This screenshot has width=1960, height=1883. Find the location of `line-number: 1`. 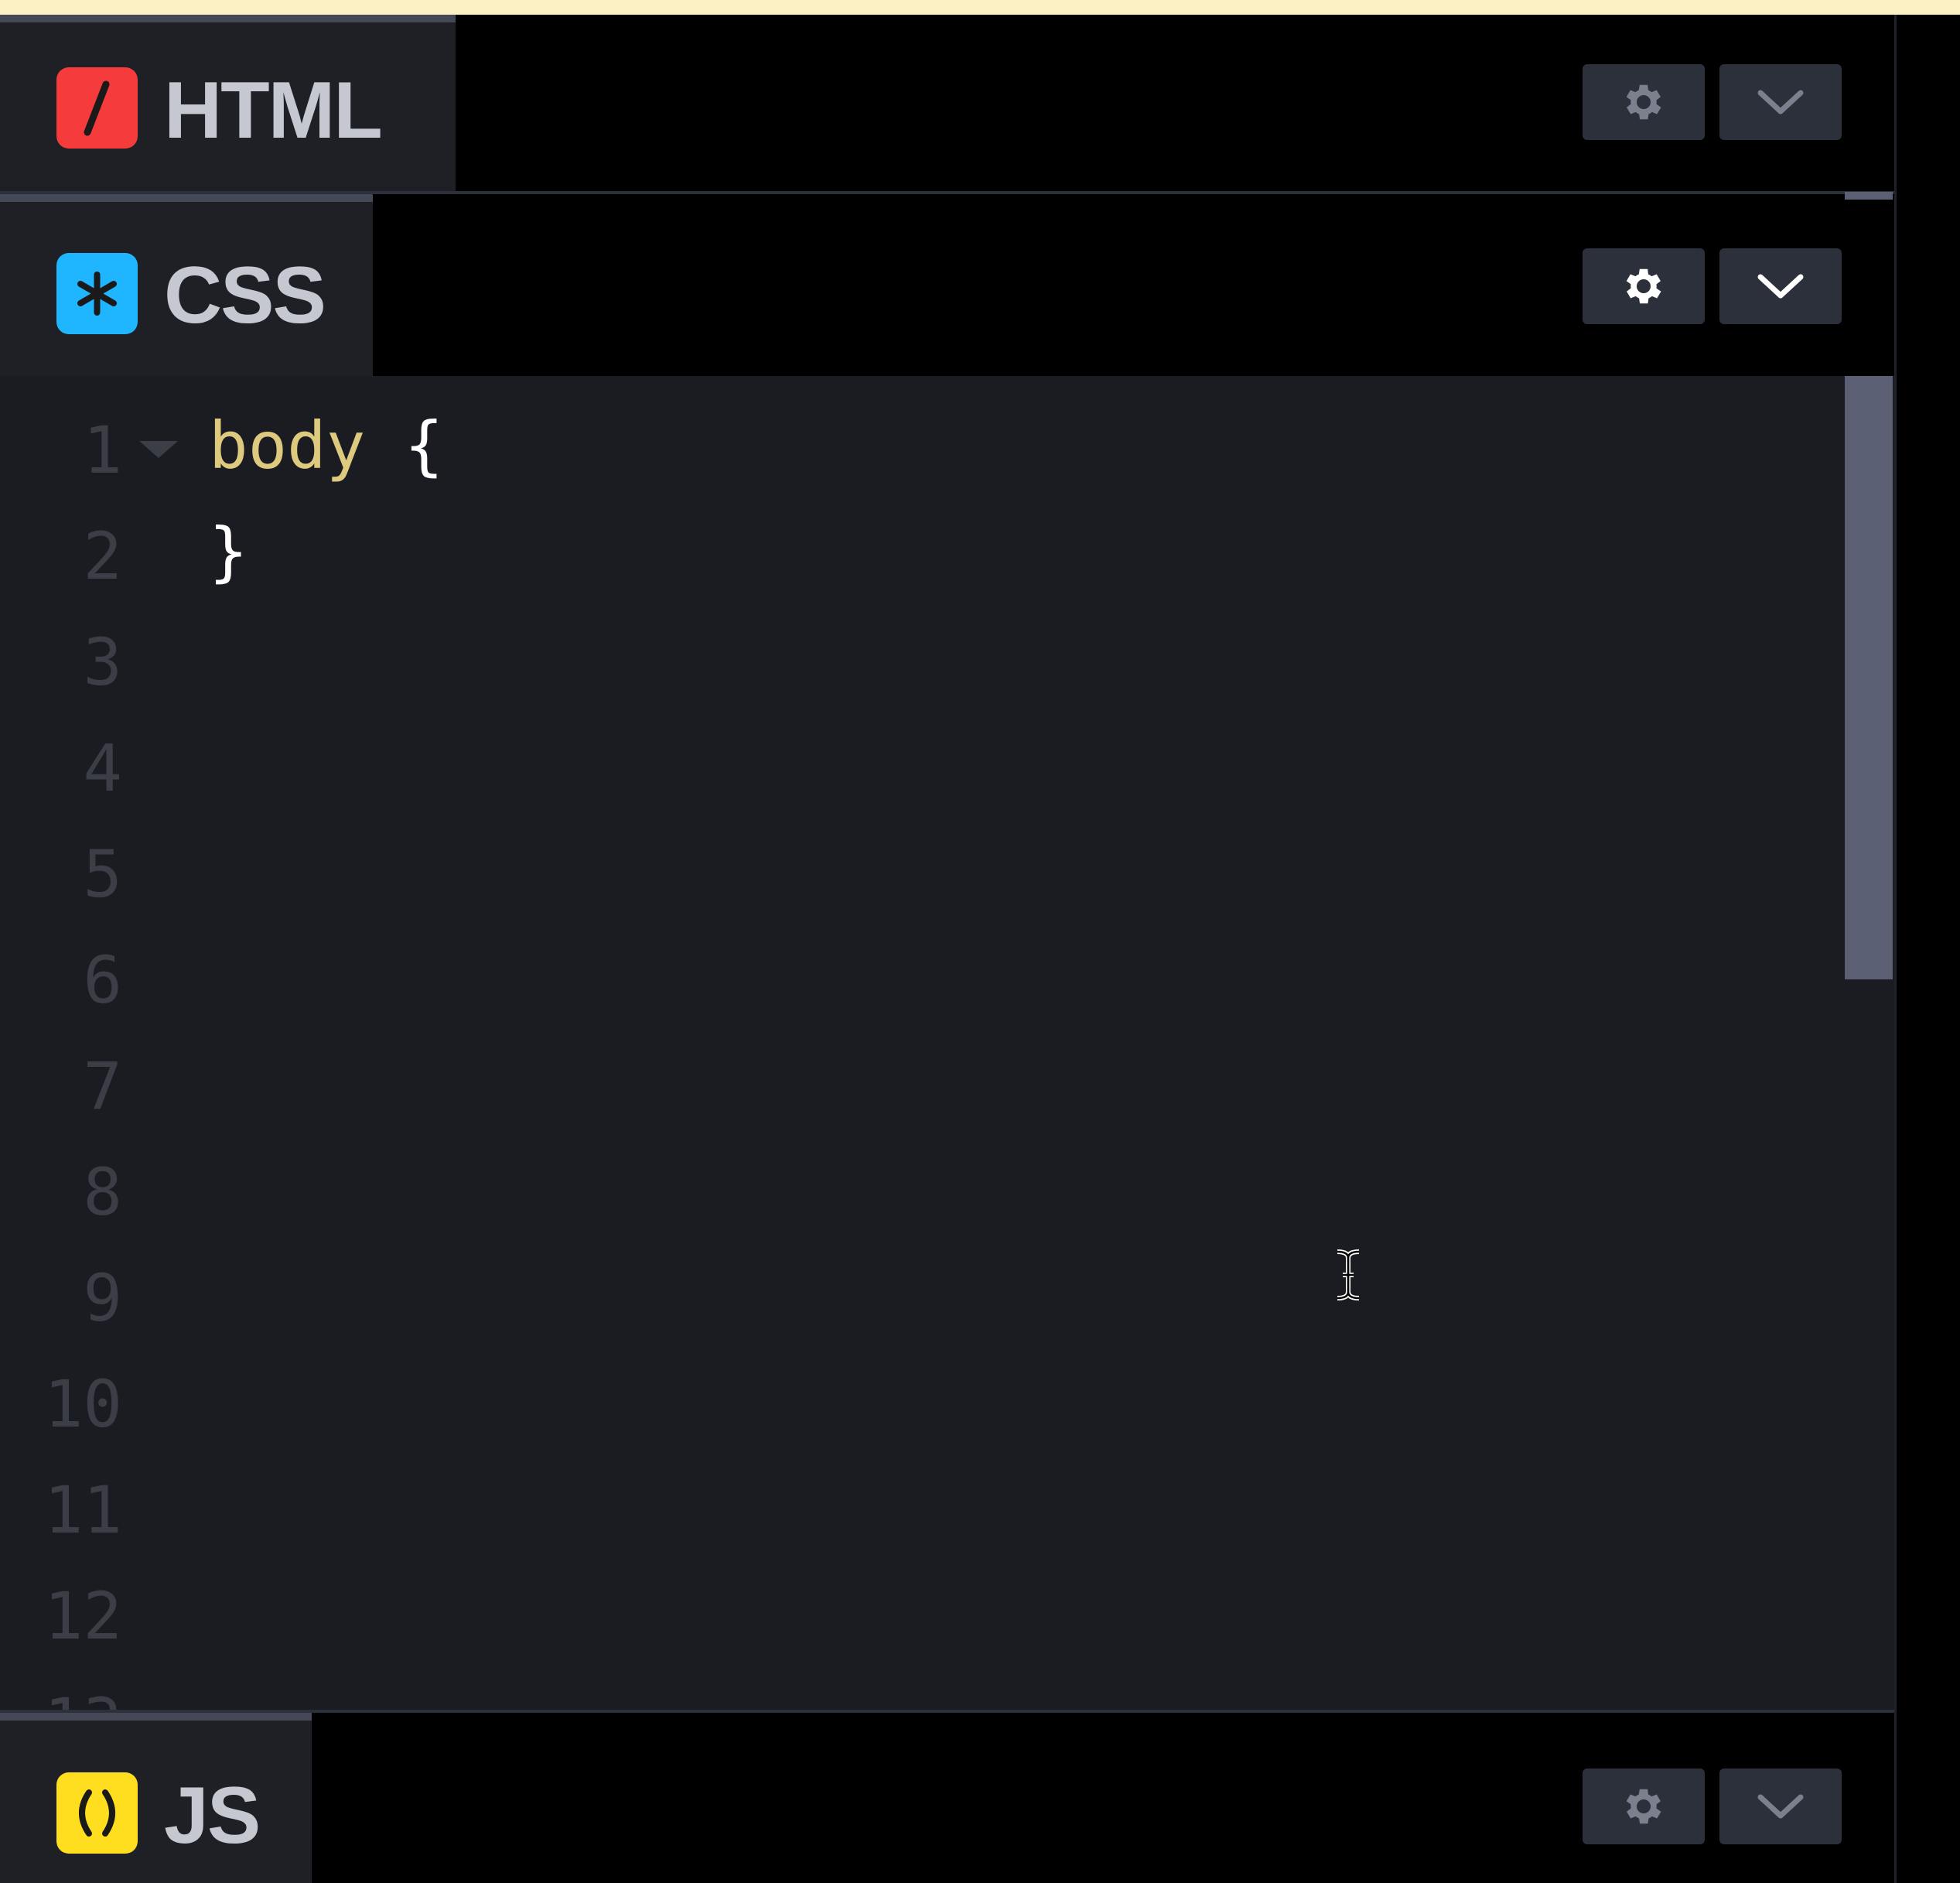

line-number: 1 is located at coordinates (102, 450).